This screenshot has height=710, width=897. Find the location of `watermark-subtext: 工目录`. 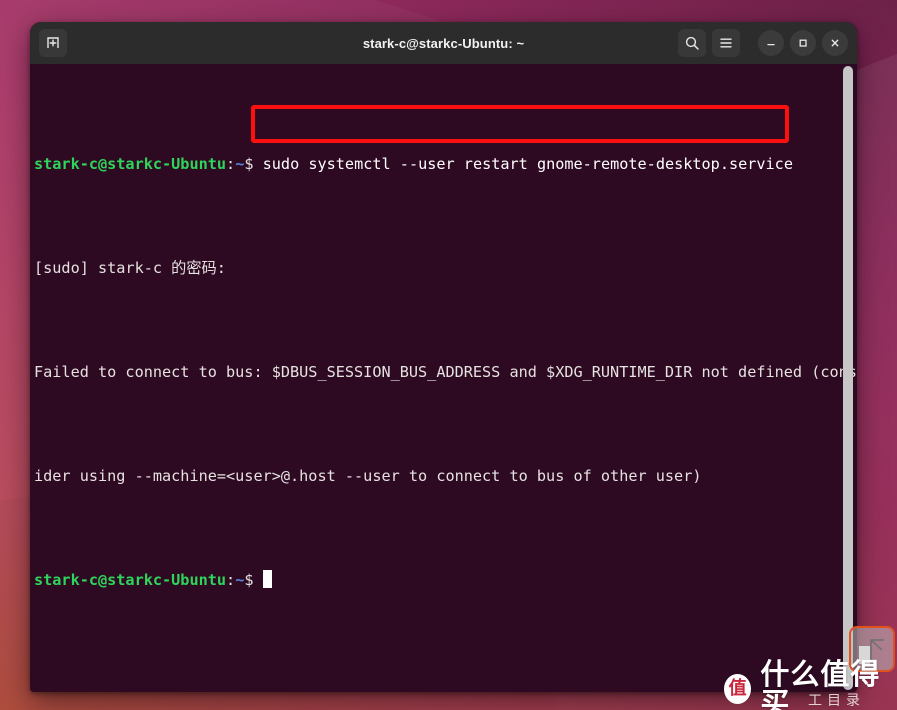

watermark-subtext: 工目录 is located at coordinates (836, 701).